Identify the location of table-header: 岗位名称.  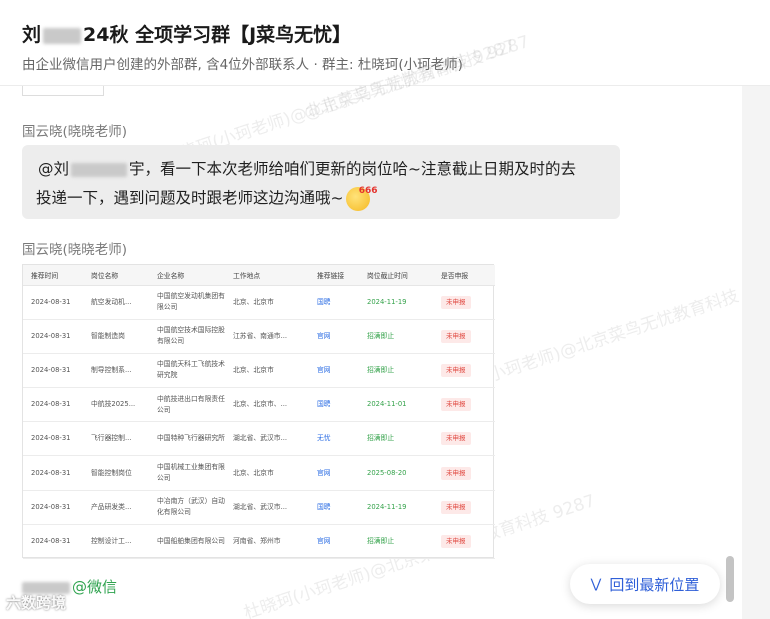
(116, 275).